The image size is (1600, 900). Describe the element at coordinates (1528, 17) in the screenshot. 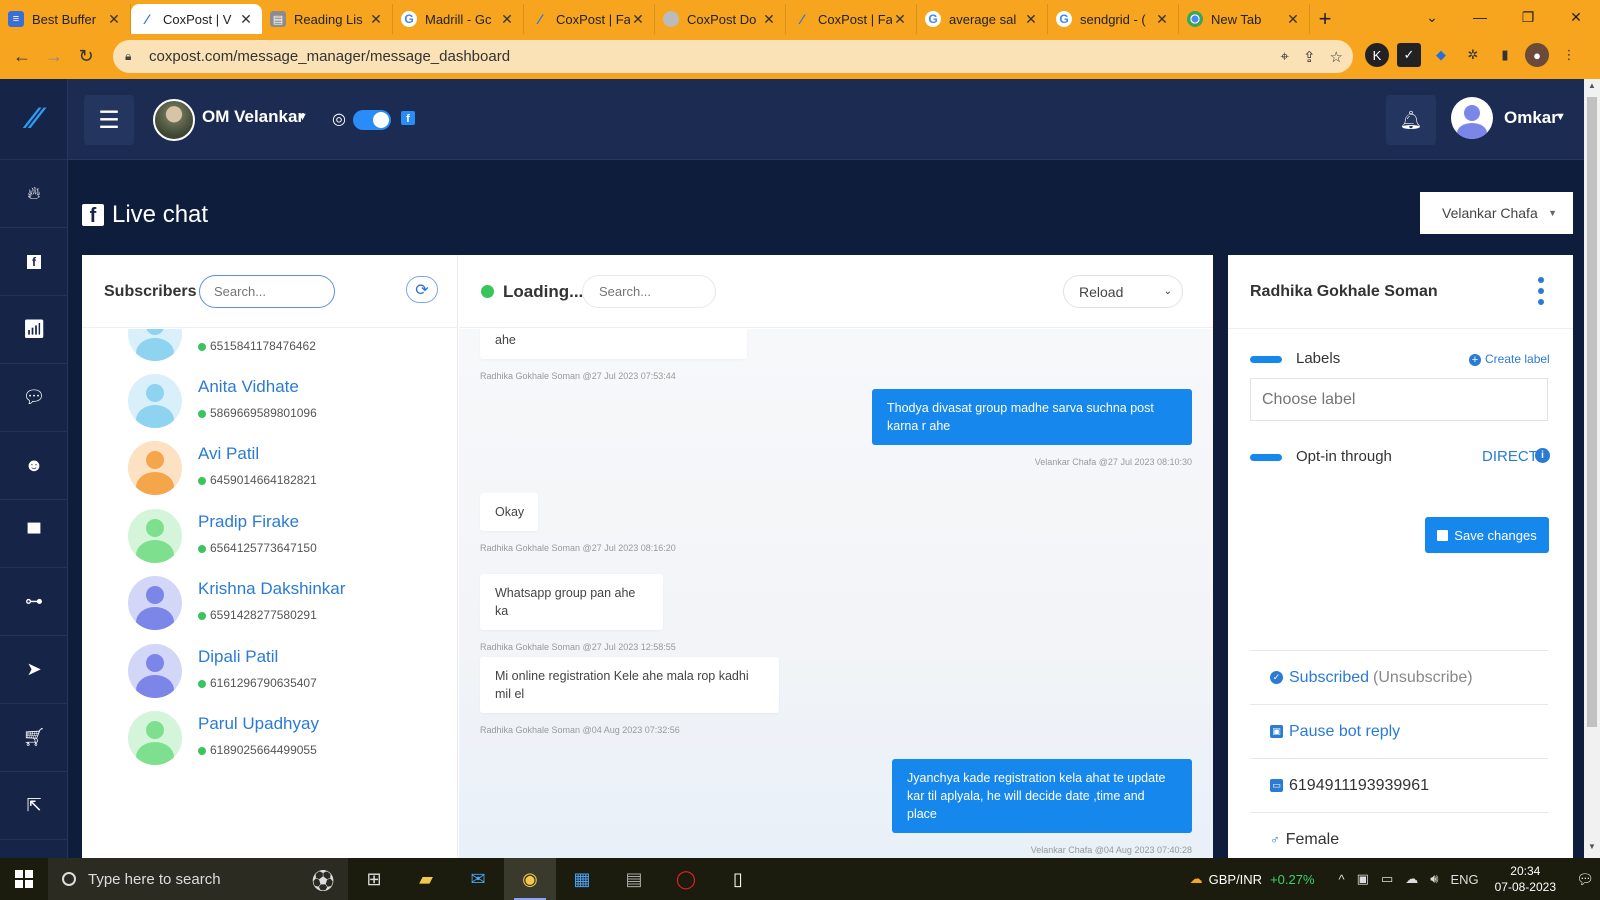

I see `maximize-icon: ❐` at that location.